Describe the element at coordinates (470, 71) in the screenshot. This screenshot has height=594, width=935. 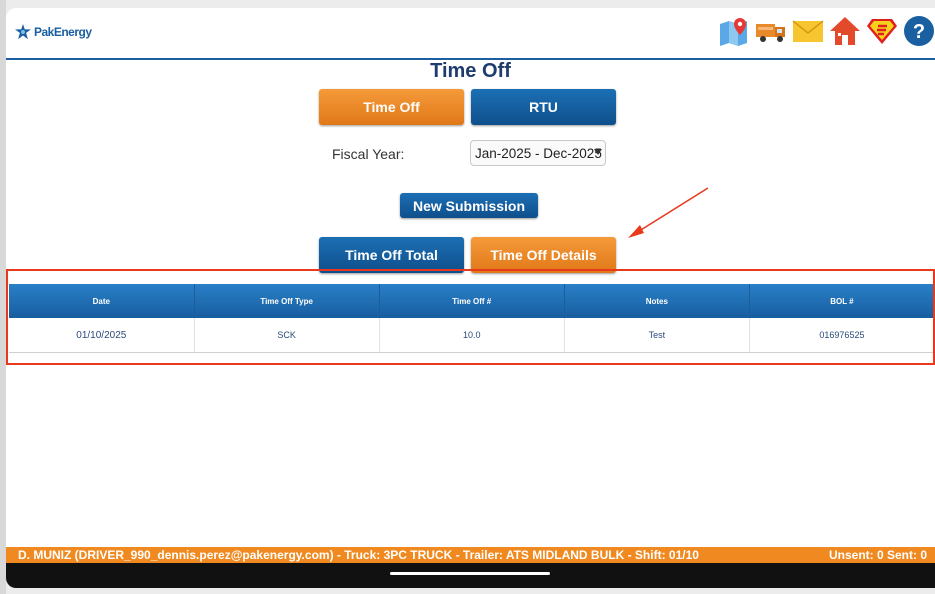
I see `page-title: Time Off` at that location.